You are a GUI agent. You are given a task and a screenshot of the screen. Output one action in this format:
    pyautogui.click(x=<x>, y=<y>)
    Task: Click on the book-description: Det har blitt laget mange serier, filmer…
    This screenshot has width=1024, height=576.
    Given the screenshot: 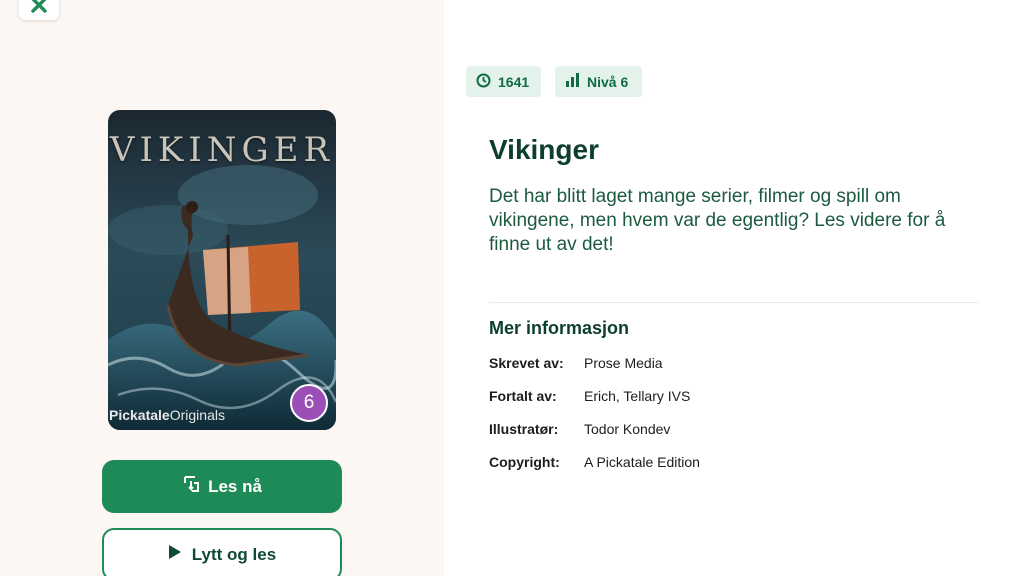 What is the action you would take?
    pyautogui.click(x=717, y=220)
    